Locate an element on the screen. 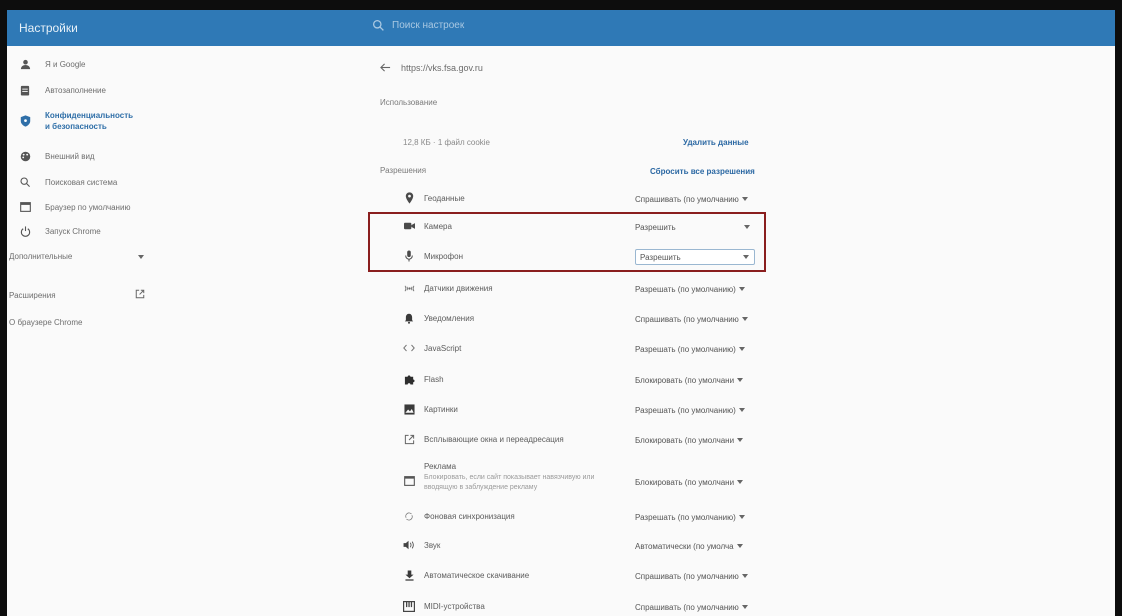 This screenshot has width=1122, height=616. popup-icon is located at coordinates (409, 439).